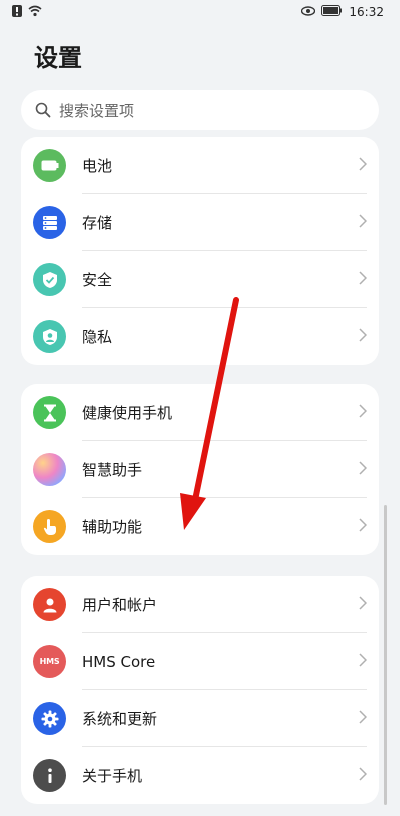 This screenshot has width=400, height=816. Describe the element at coordinates (120, 605) in the screenshot. I see `settings-item-label: 用户和帐户` at that location.